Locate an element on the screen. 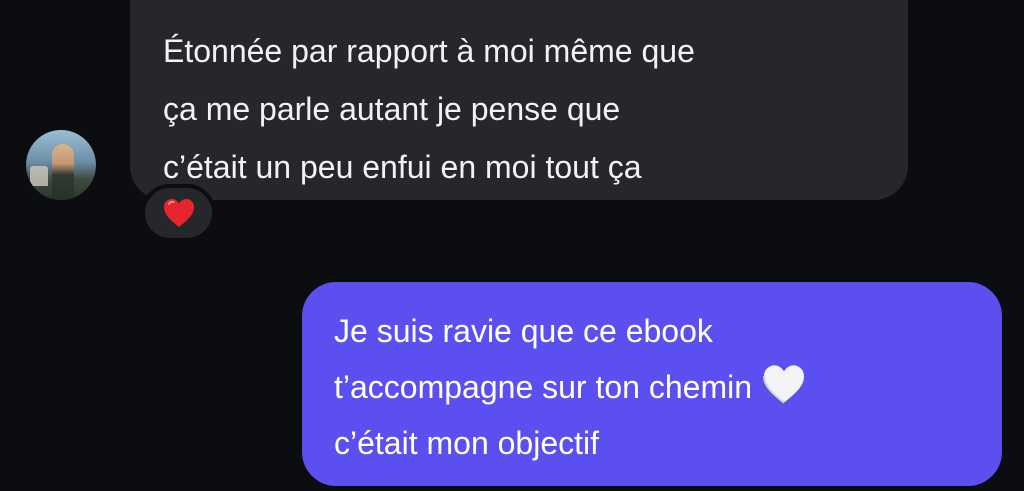 The width and height of the screenshot is (1024, 491). outgoing-message-line: t’accompagne sur ton chemin is located at coordinates (570, 387).